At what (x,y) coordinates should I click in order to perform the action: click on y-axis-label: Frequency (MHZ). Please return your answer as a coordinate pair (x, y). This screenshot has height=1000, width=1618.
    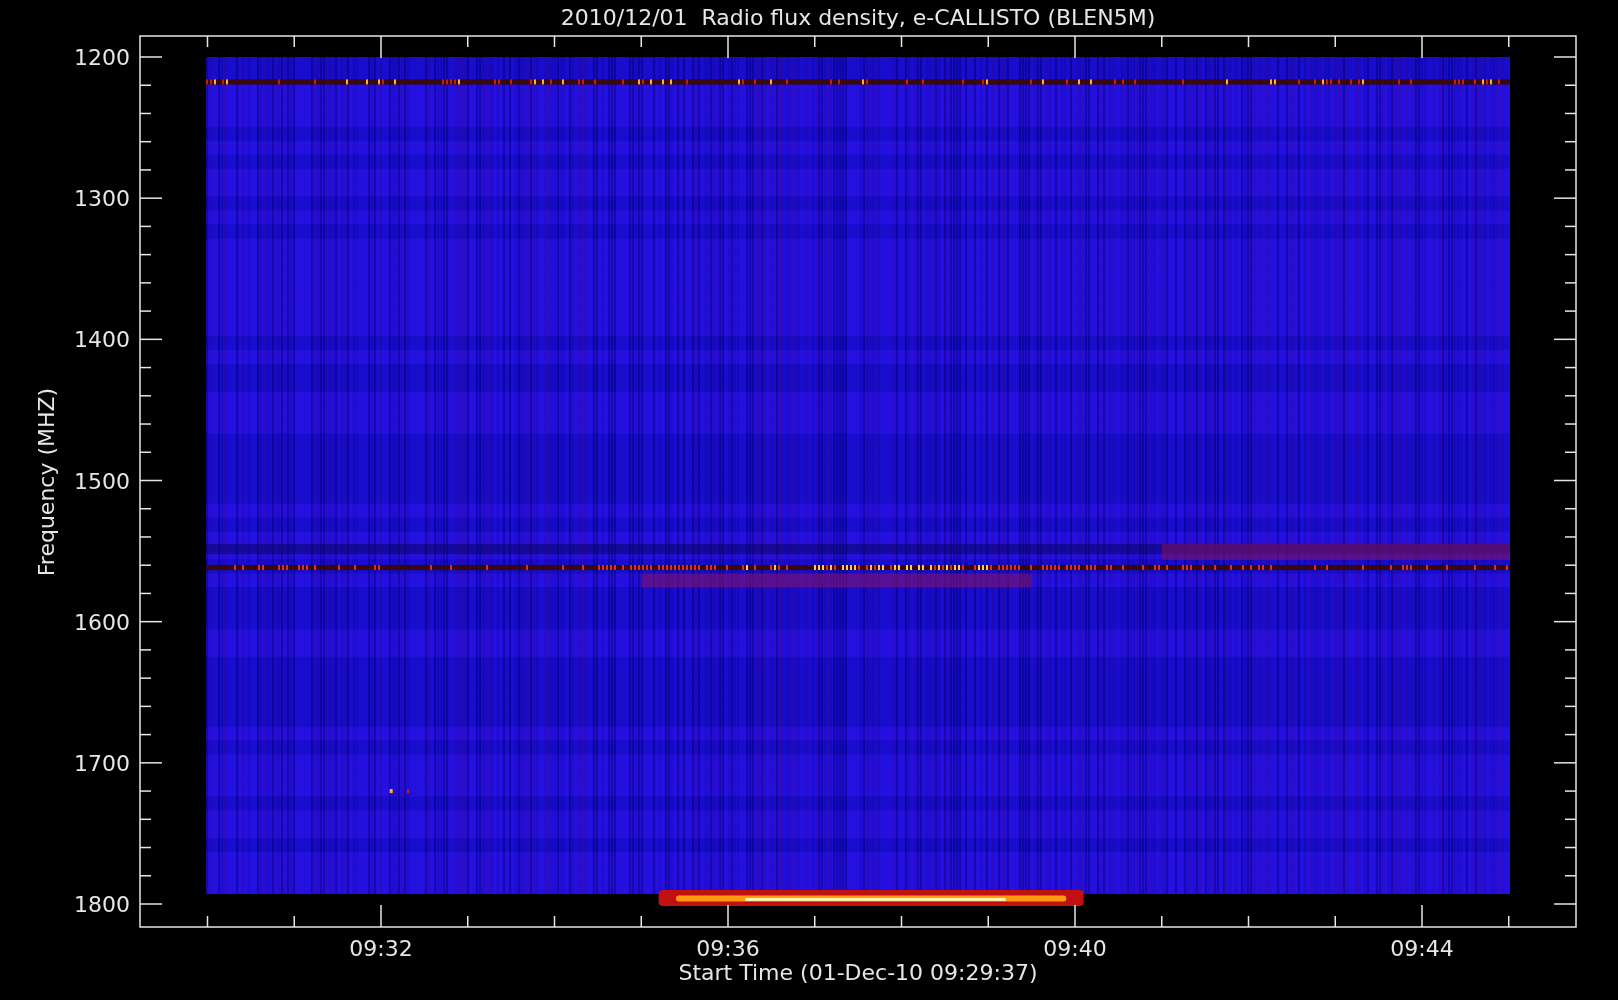
    Looking at the image, I should click on (46, 482).